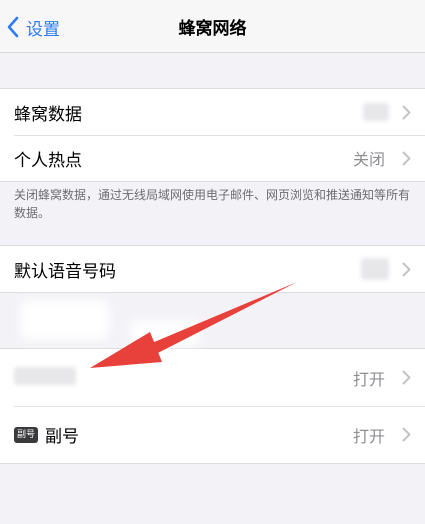  I want to click on voice-group: 默认语音号码, so click(212, 269).